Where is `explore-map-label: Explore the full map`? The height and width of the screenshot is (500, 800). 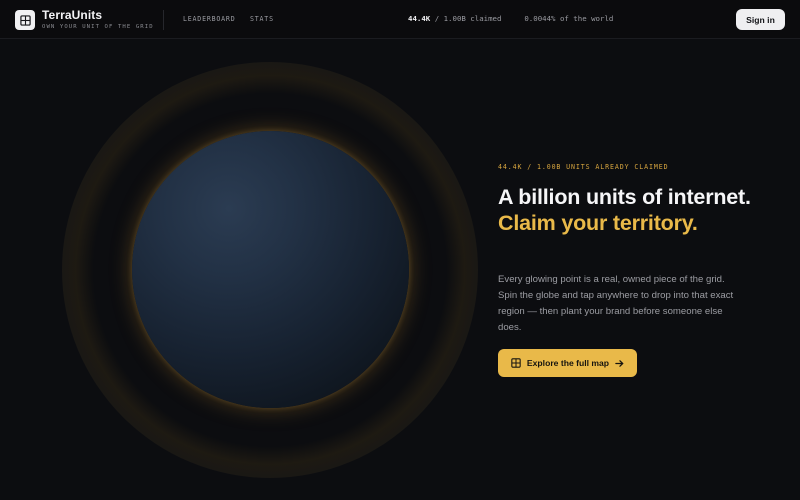
explore-map-label: Explore the full map is located at coordinates (568, 363).